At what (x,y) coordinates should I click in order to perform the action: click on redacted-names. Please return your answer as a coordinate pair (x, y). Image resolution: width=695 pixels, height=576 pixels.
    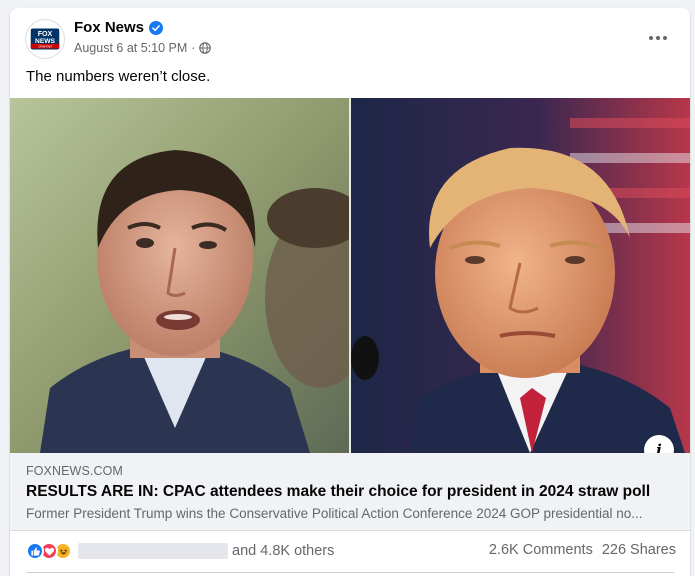
    Looking at the image, I should click on (153, 551).